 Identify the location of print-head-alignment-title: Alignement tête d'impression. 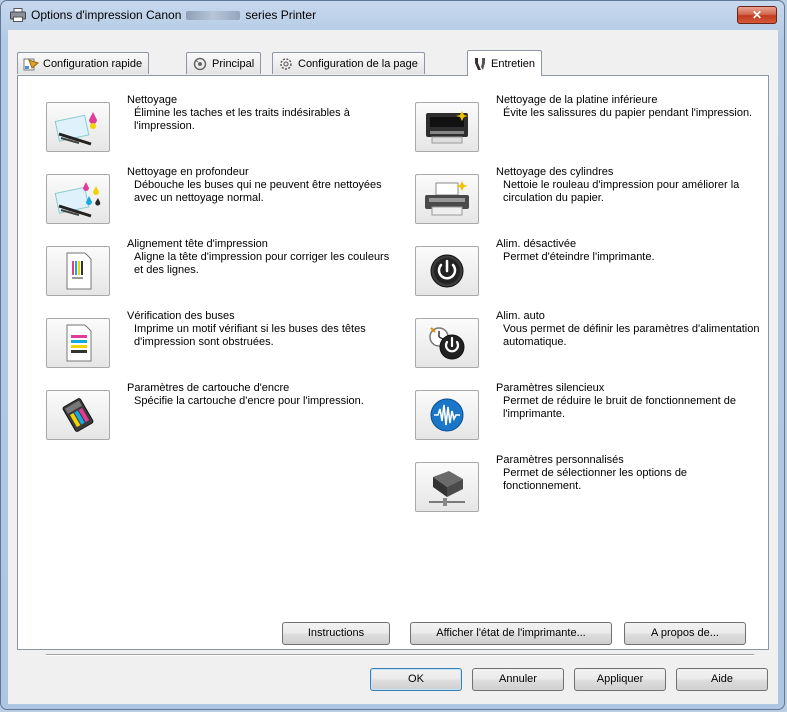
(197, 244).